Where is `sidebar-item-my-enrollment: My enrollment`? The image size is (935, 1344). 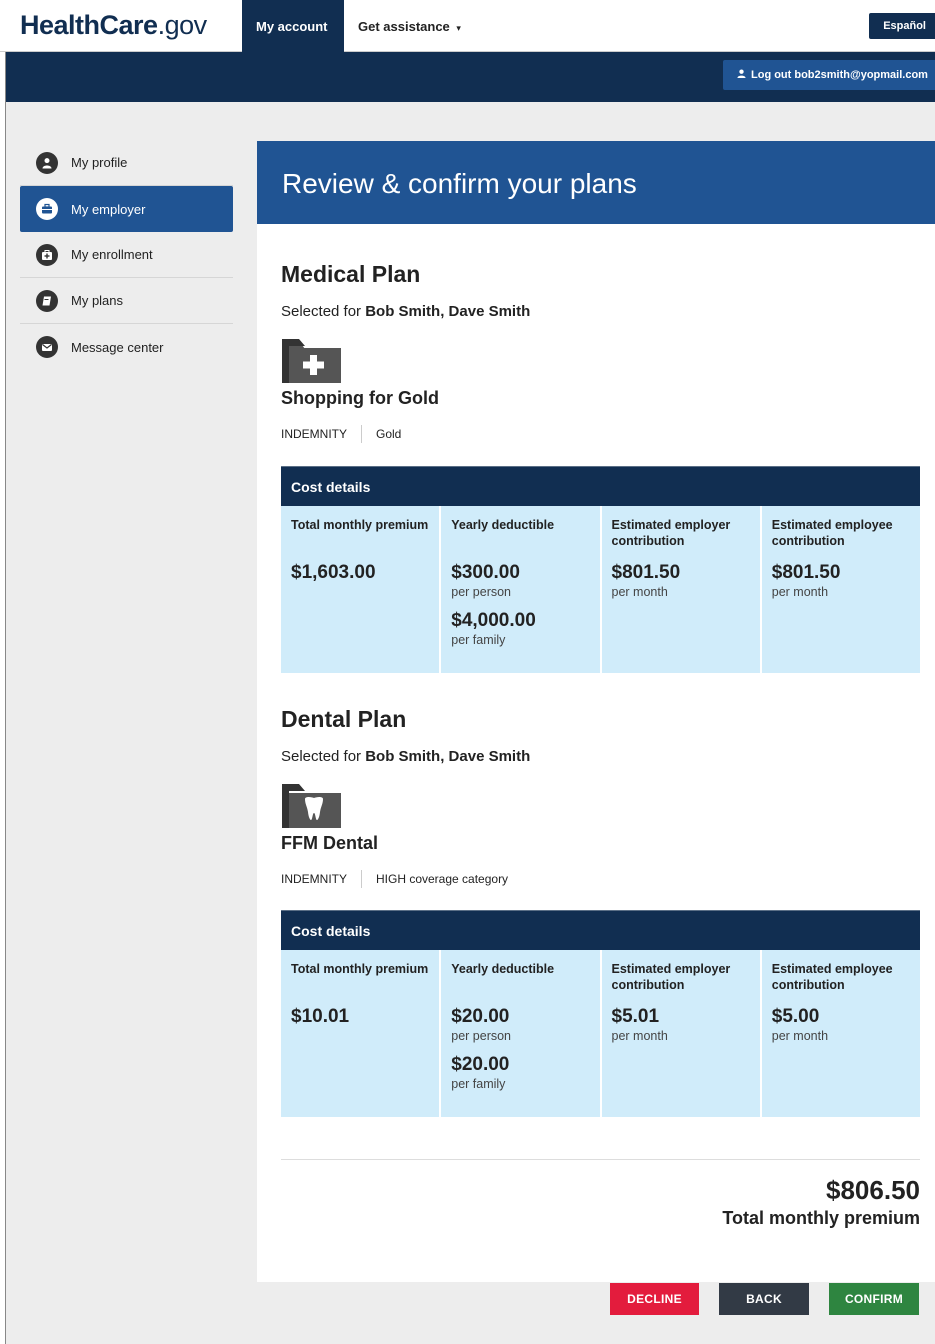 sidebar-item-my-enrollment: My enrollment is located at coordinates (126, 255).